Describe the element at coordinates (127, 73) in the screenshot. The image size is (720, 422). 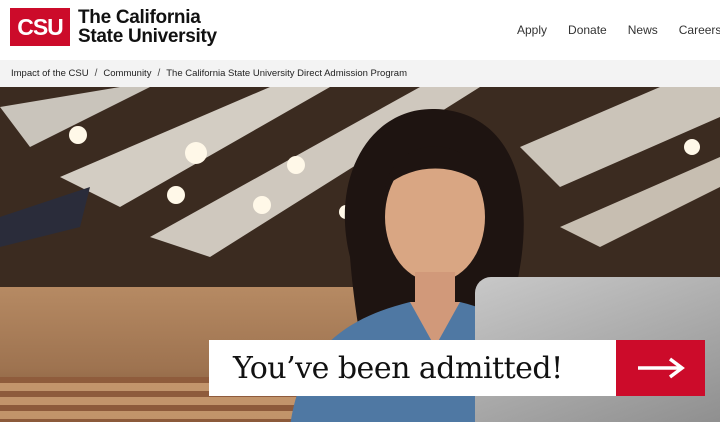
I see `breadcrumb-community: Community` at that location.